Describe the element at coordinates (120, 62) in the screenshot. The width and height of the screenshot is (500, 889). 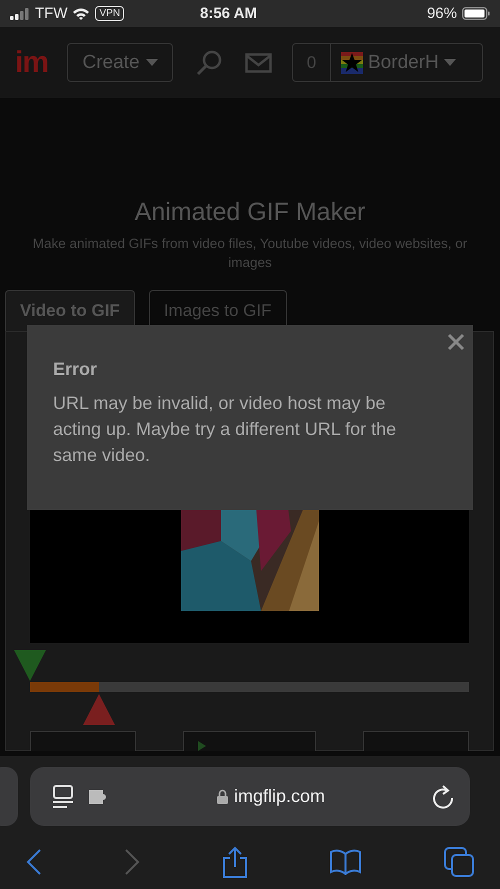
I see `create-dropdown: Create` at that location.